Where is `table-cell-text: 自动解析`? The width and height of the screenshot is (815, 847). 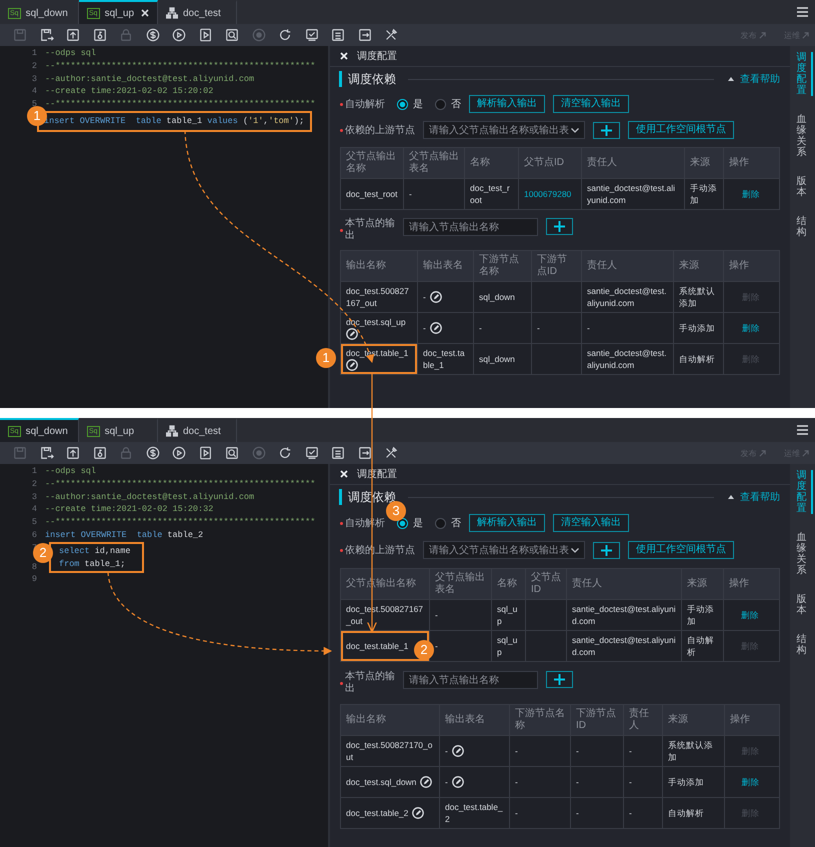 table-cell-text: 自动解析 is located at coordinates (701, 646).